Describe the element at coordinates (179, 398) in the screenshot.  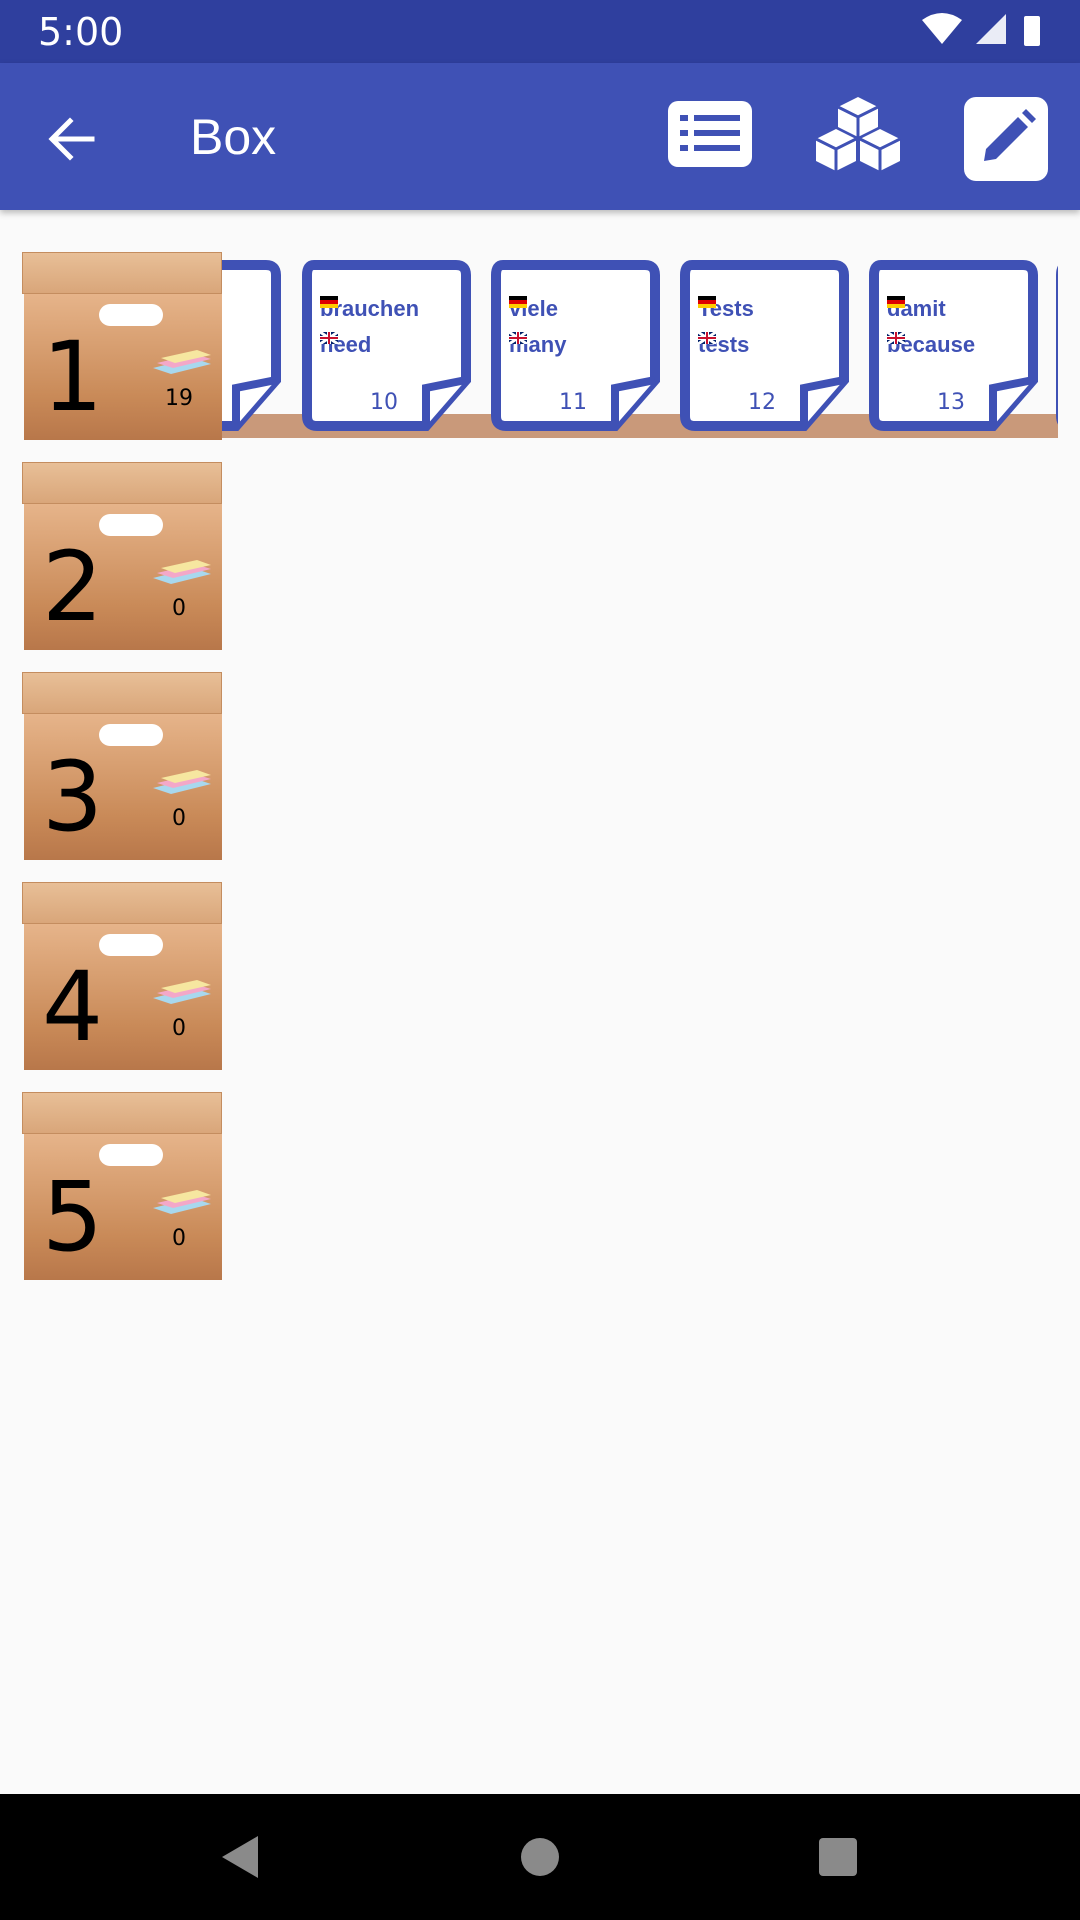
I see `box-count: 19` at that location.